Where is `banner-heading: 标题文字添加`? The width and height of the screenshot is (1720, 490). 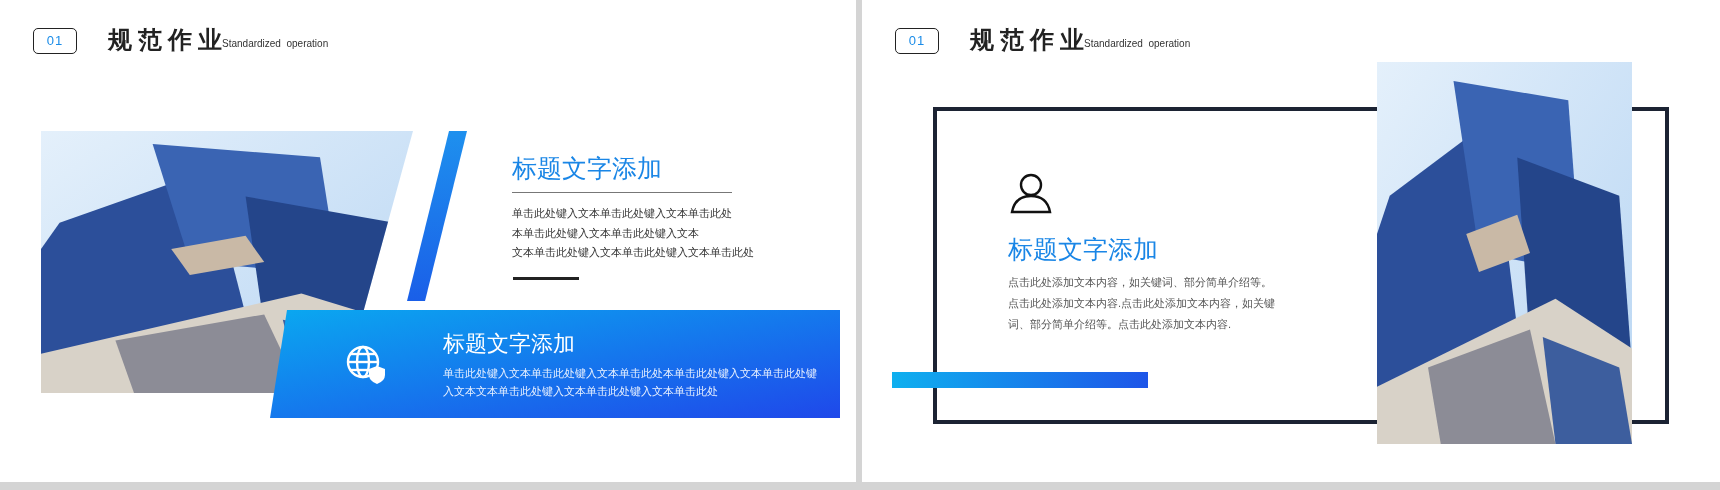 banner-heading: 标题文字添加 is located at coordinates (509, 344).